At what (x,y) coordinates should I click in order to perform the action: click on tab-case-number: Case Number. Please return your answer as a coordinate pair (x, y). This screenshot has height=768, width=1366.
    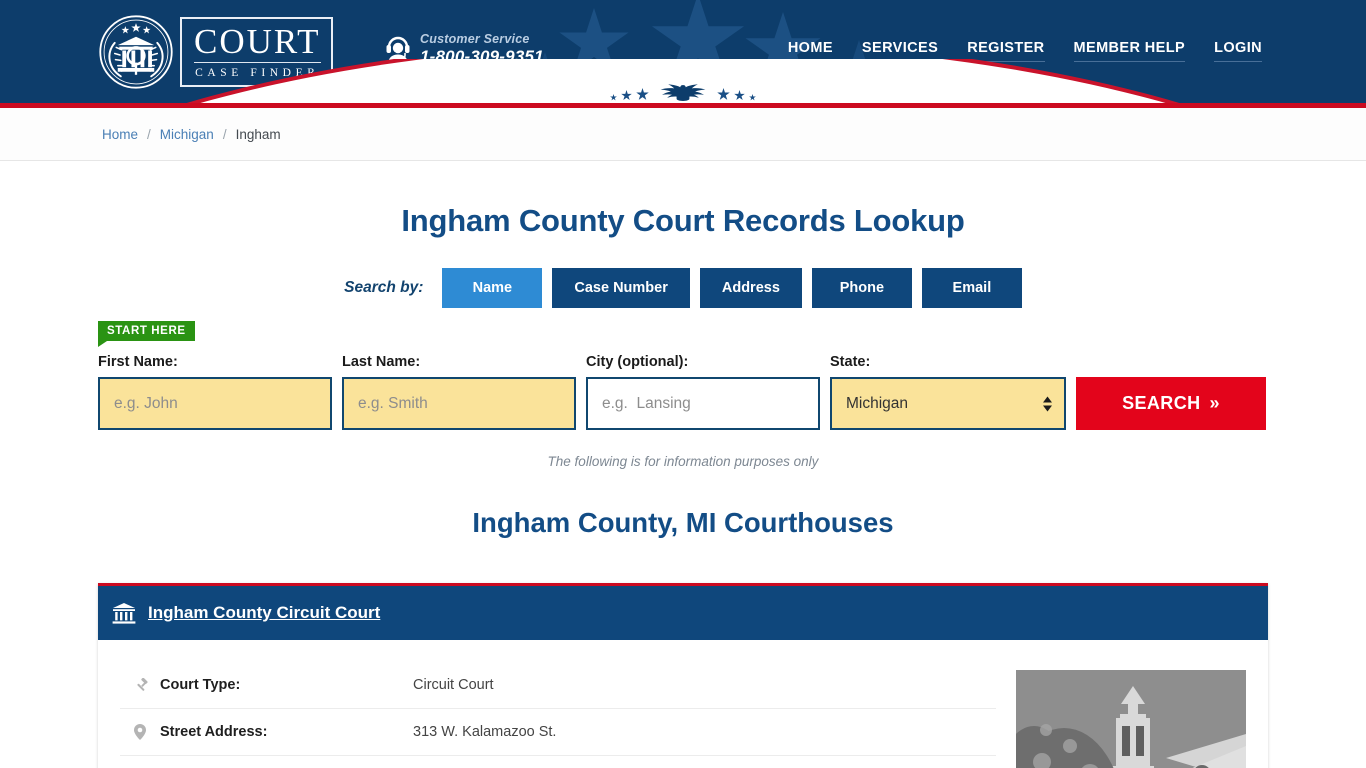
    Looking at the image, I should click on (621, 288).